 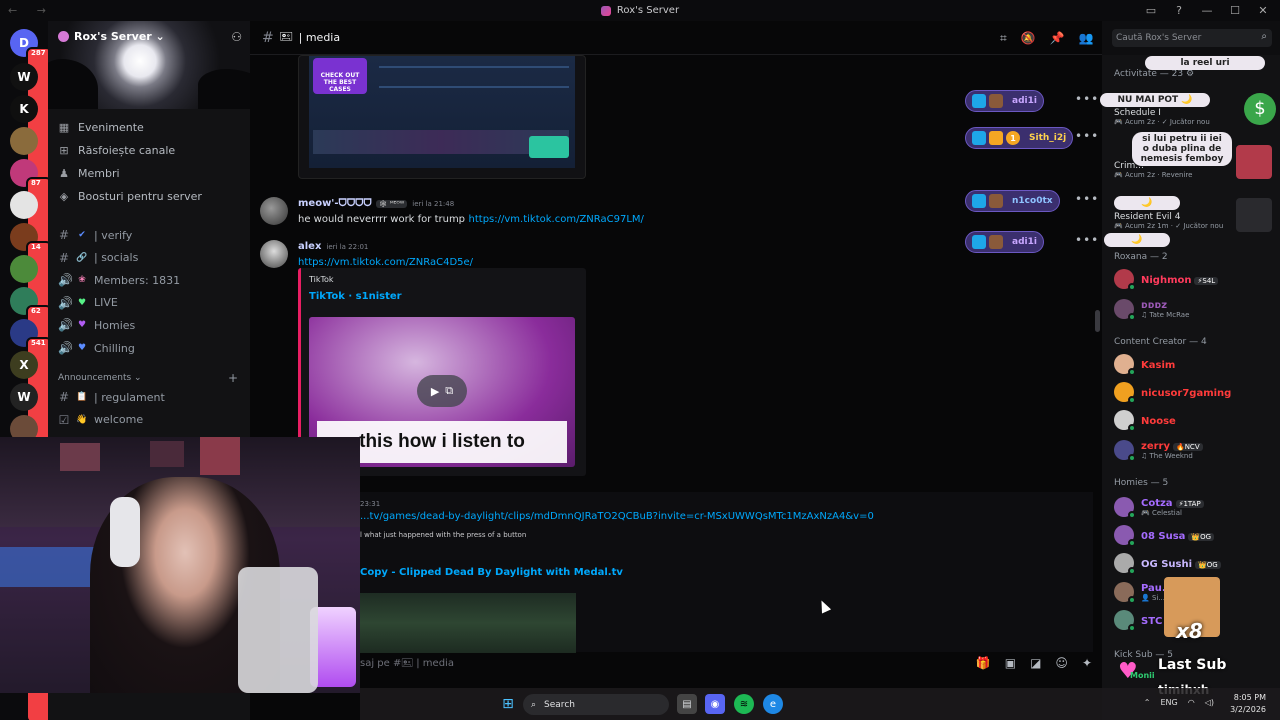 I want to click on member-item: nicusor7gaming, so click(x=1172, y=393).